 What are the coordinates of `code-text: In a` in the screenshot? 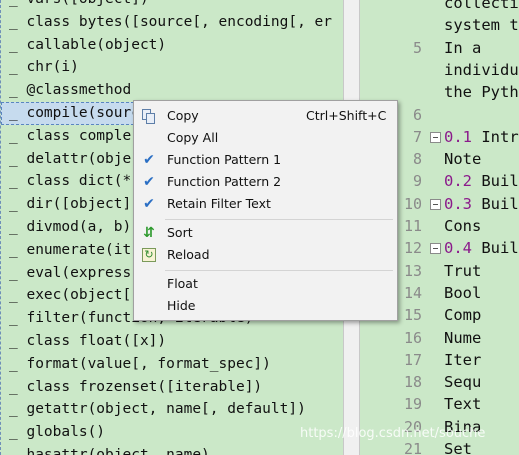 It's located at (462, 48).